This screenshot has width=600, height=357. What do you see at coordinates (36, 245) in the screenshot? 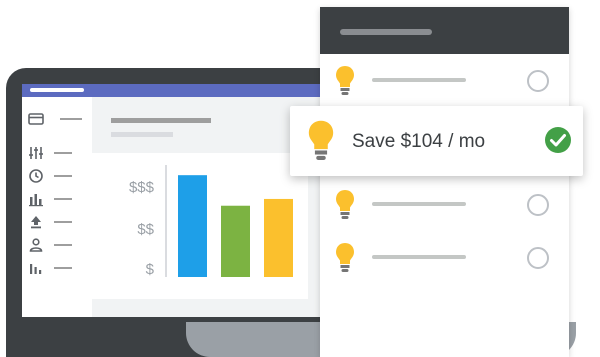
I see `person-icon` at bounding box center [36, 245].